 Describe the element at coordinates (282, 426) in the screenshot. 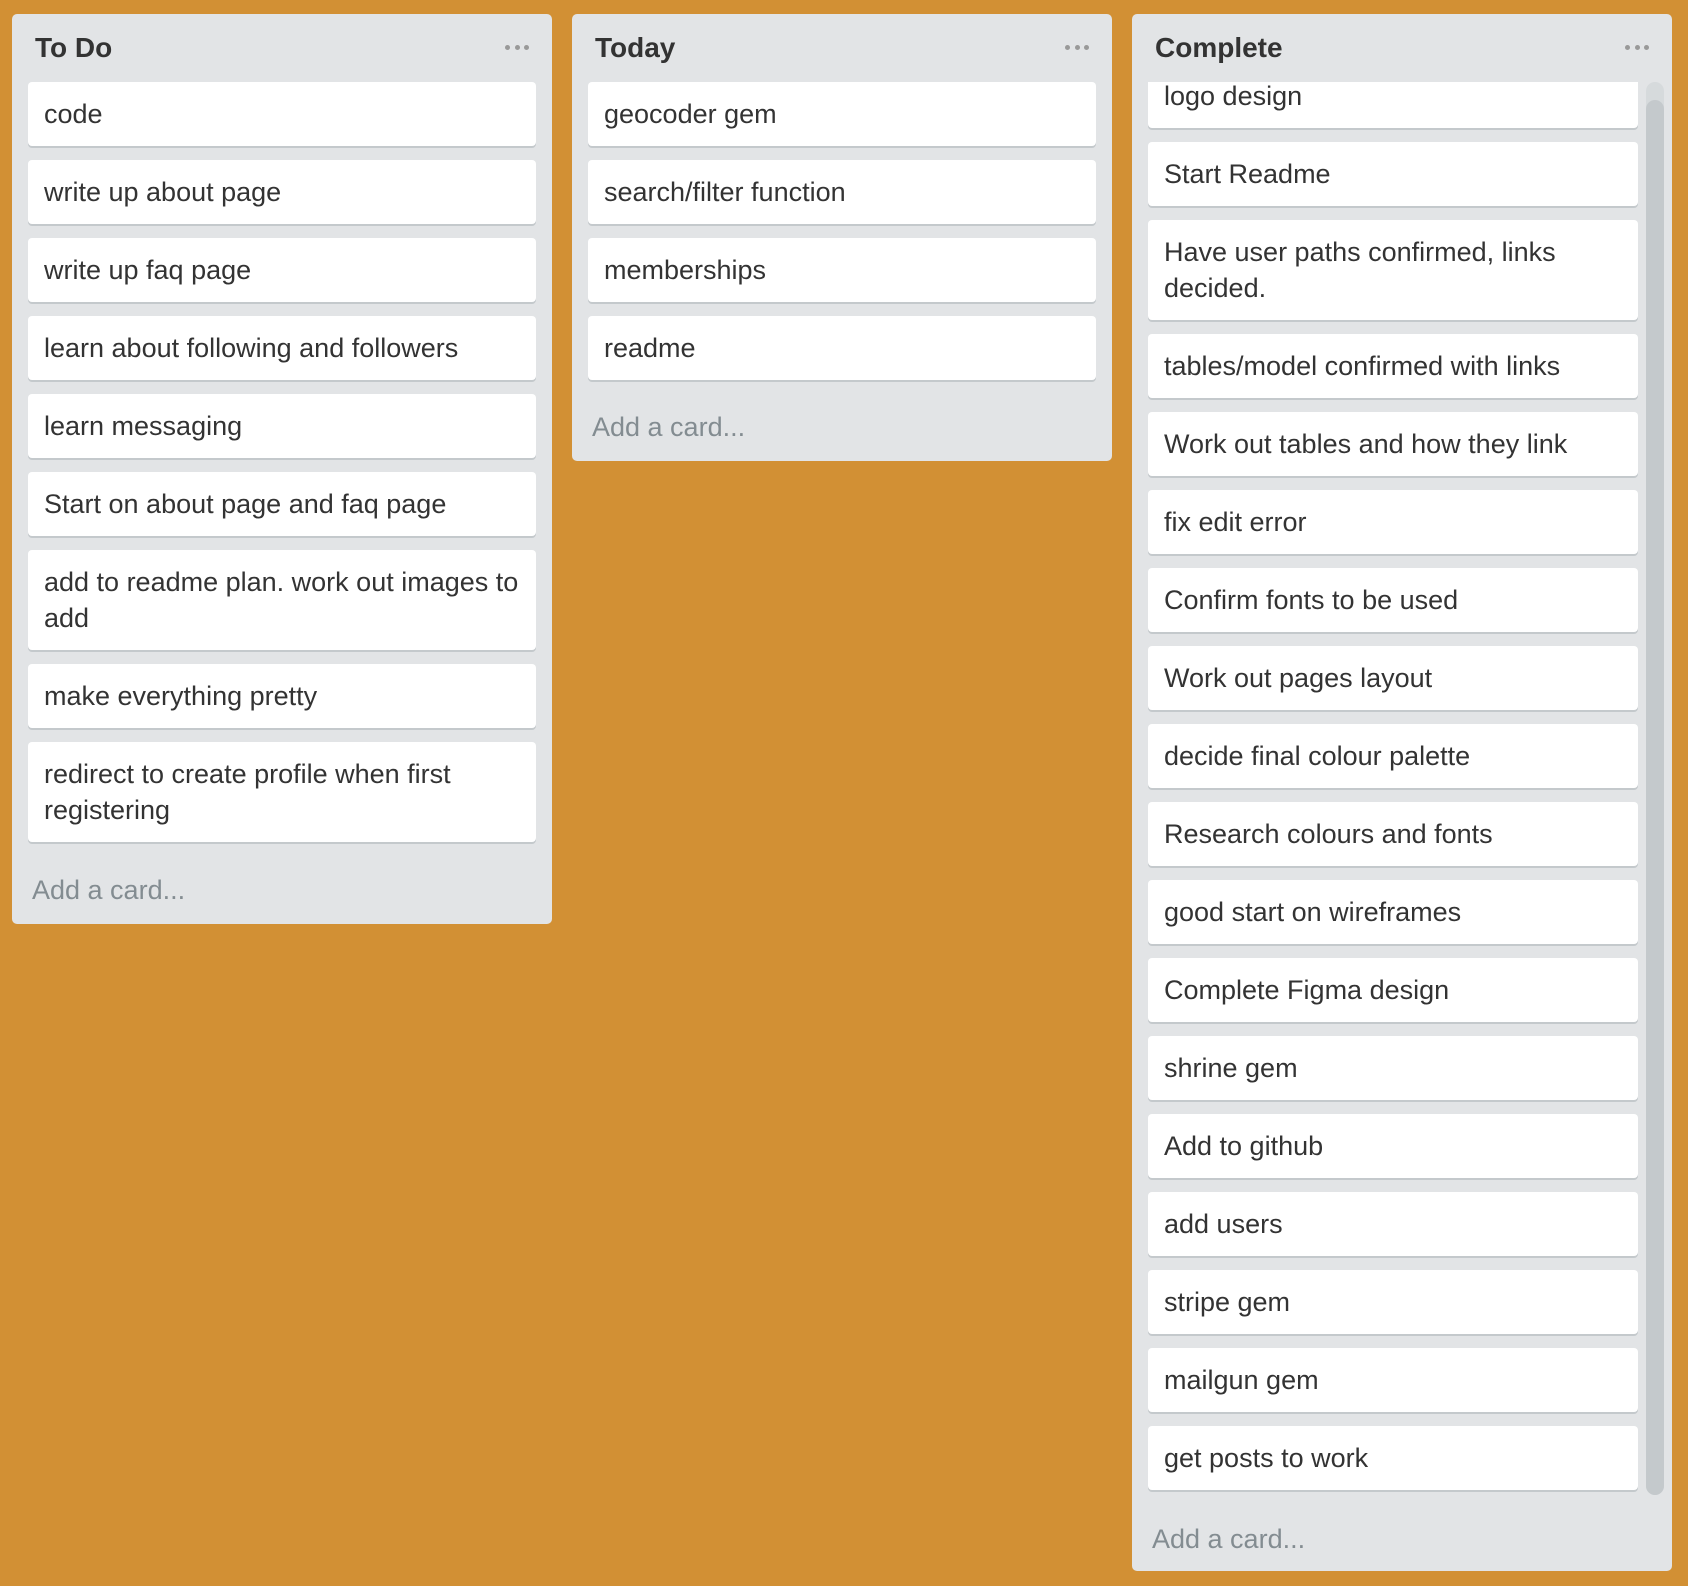

I see `card: learn messaging` at that location.